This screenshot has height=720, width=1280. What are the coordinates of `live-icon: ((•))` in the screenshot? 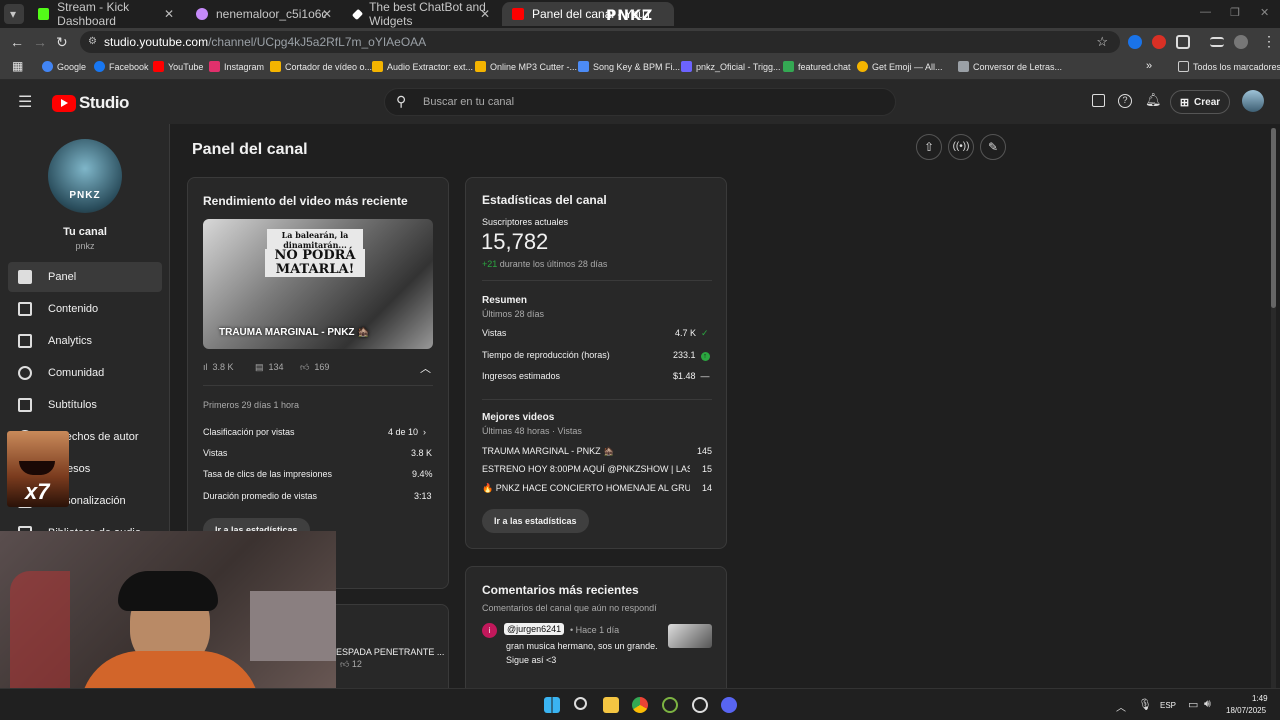 It's located at (961, 147).